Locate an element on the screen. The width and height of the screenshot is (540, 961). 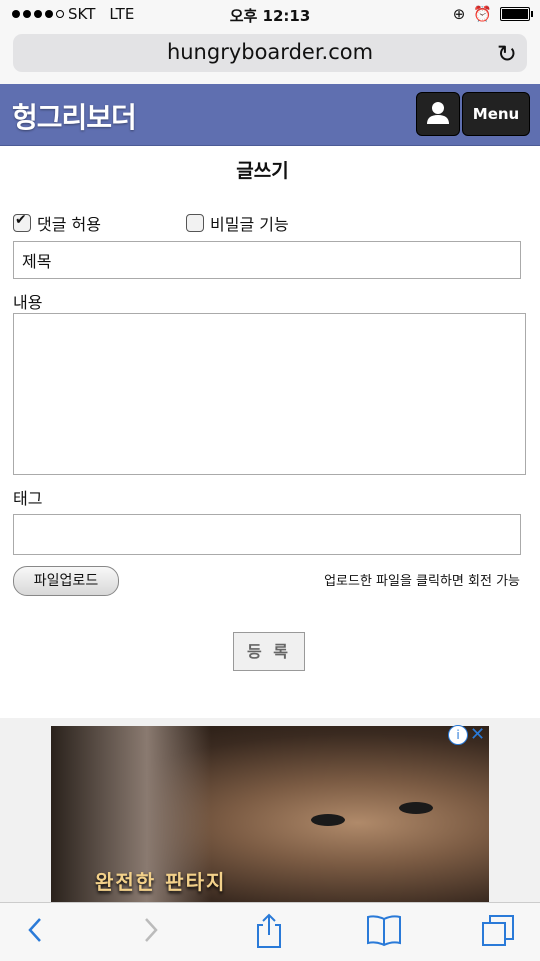
share-icon is located at coordinates (269, 935).